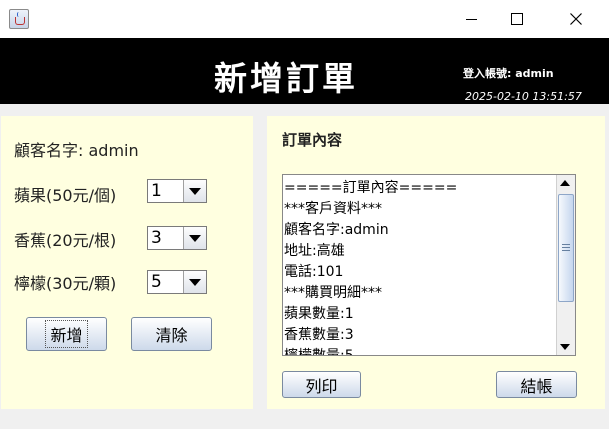 The width and height of the screenshot is (609, 429). What do you see at coordinates (19, 19) in the screenshot?
I see `java-cup-icon` at bounding box center [19, 19].